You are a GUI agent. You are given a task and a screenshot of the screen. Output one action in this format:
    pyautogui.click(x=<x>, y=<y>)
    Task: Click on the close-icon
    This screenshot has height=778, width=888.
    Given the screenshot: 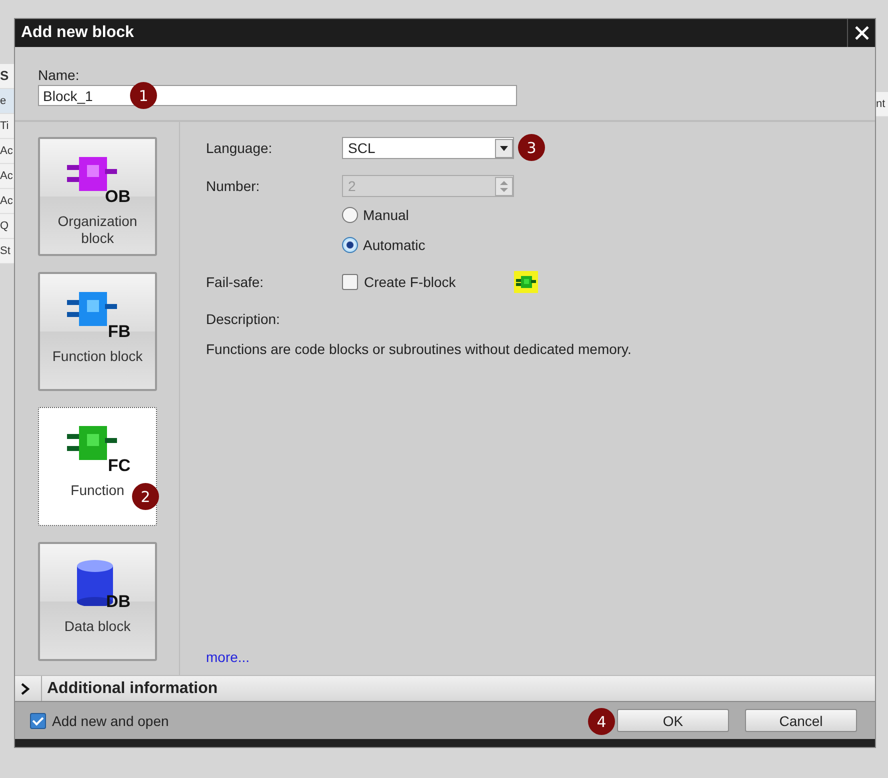 What is the action you would take?
    pyautogui.click(x=862, y=33)
    